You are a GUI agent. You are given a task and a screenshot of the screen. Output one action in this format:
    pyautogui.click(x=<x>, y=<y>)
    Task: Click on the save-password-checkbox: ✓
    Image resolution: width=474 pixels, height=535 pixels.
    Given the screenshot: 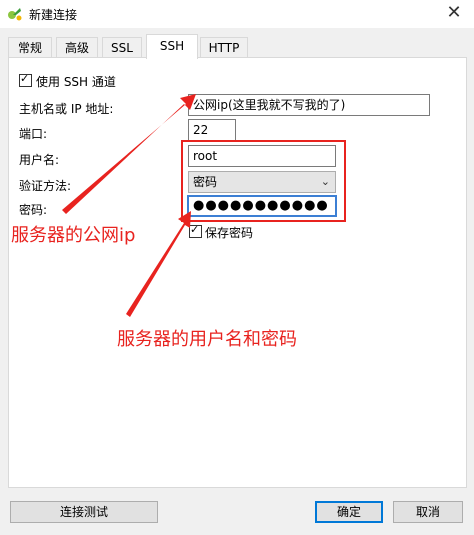 What is the action you would take?
    pyautogui.click(x=195, y=230)
    